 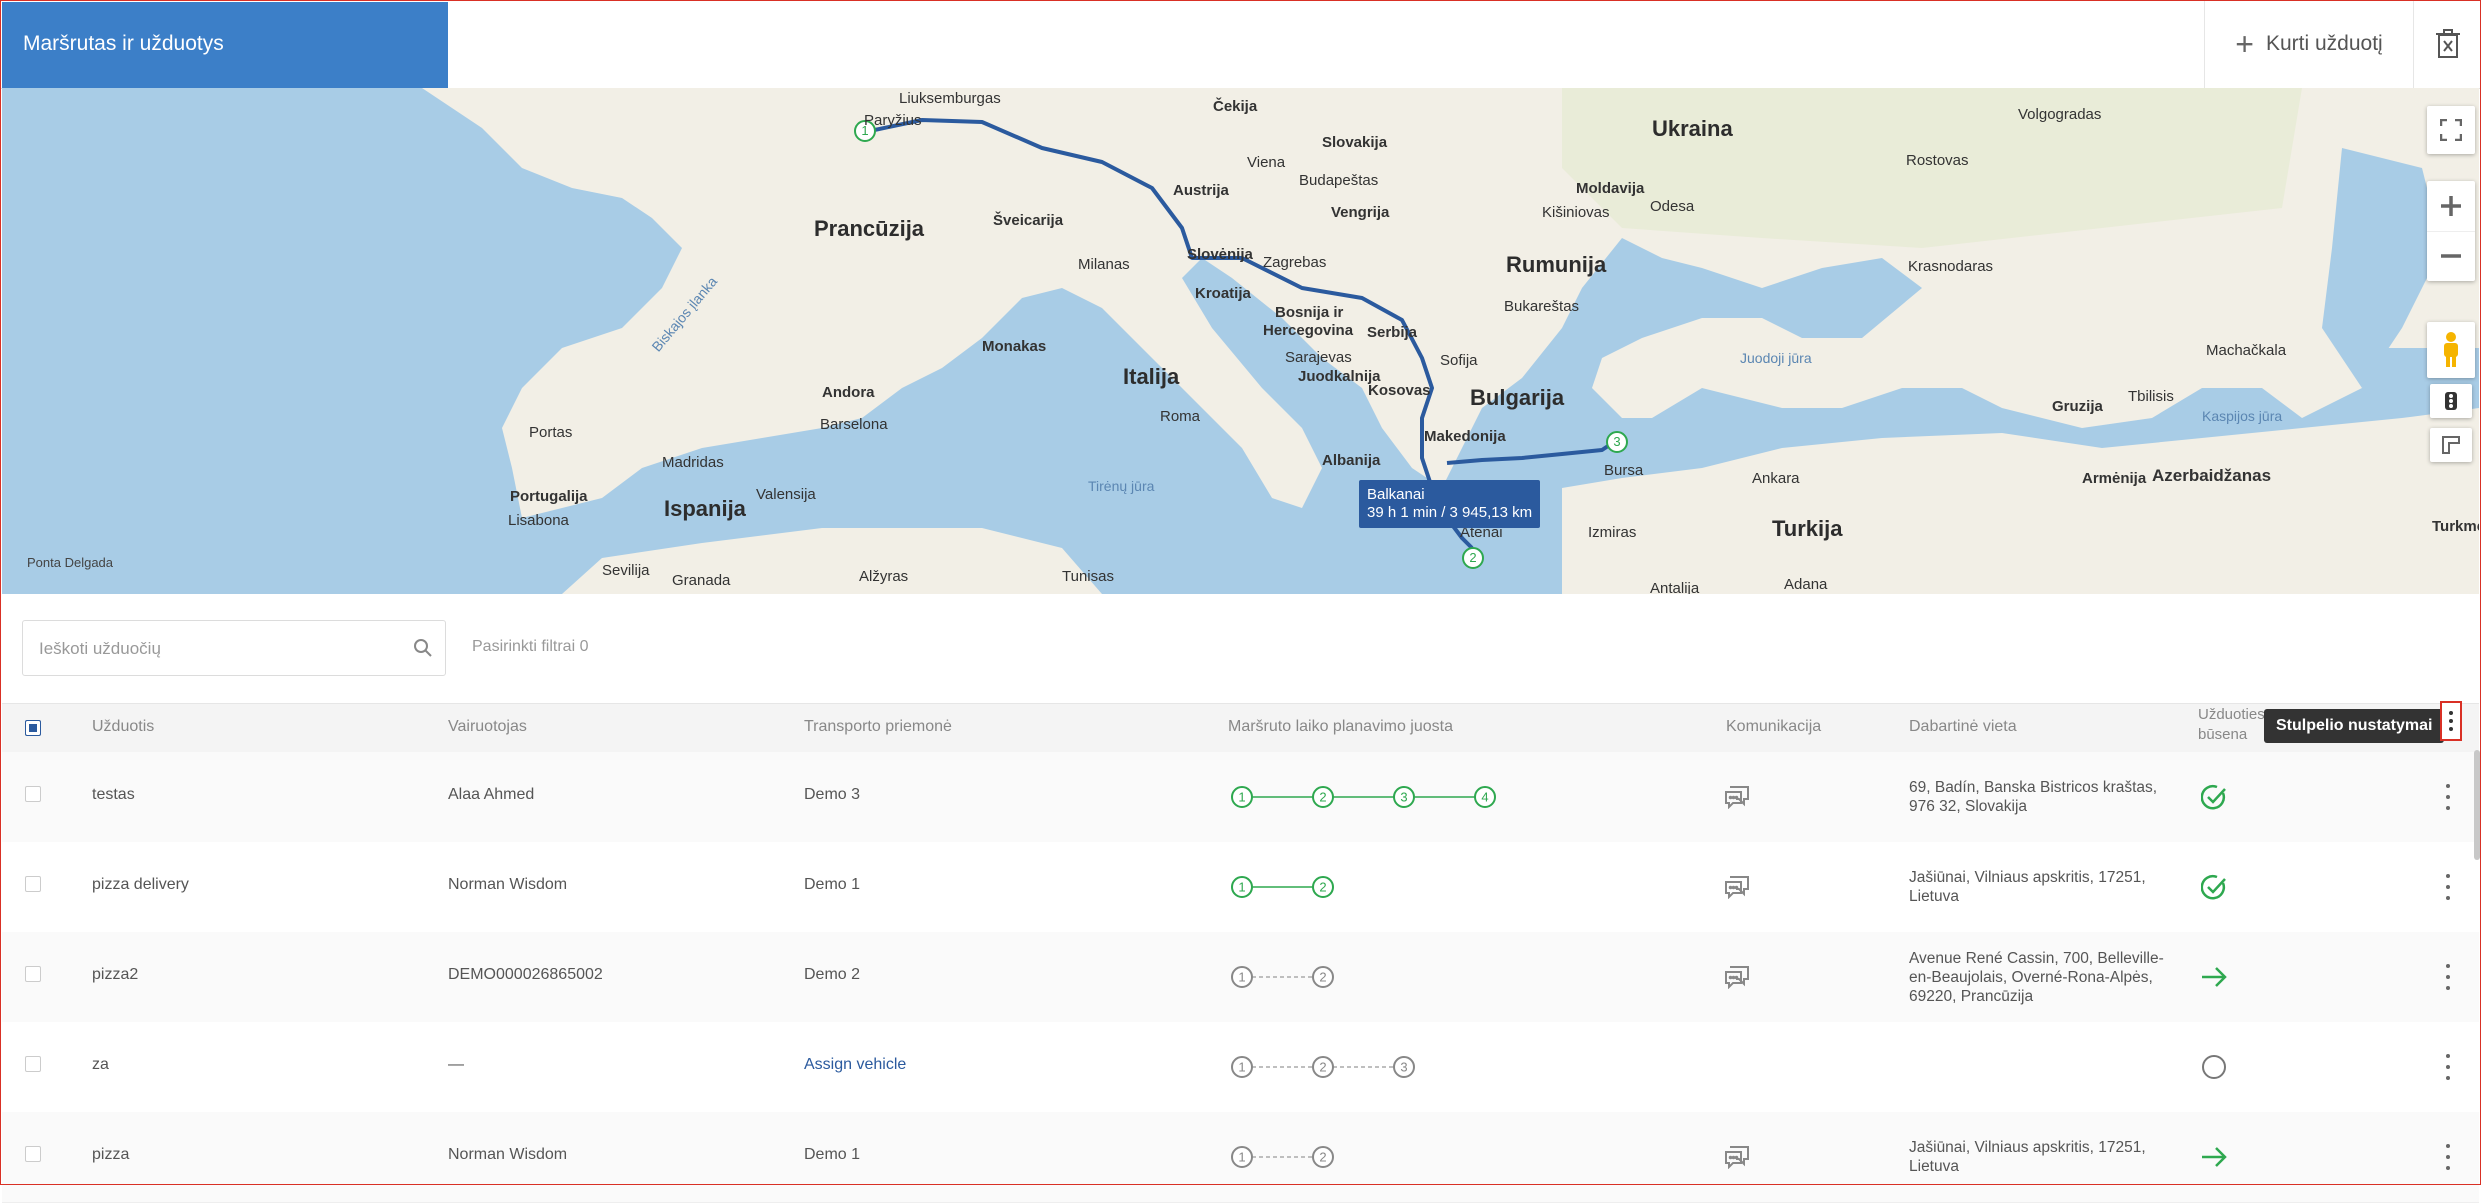 I want to click on map-label: Austrija, so click(x=1201, y=190).